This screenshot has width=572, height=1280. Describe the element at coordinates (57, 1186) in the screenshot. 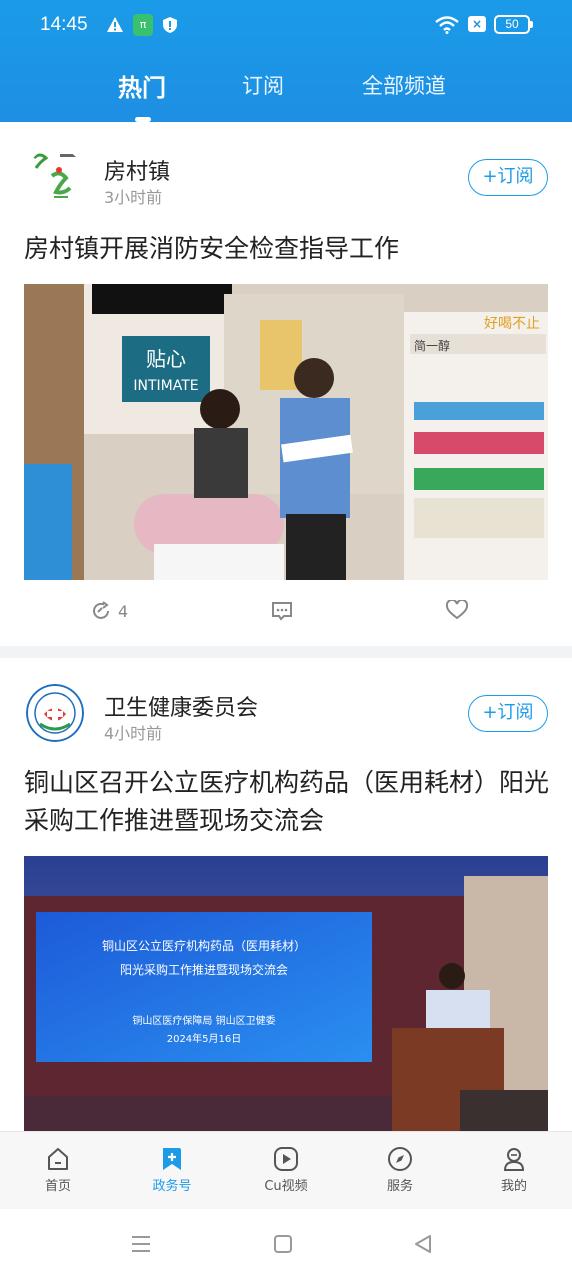

I see `nav-home-label: 首页` at that location.